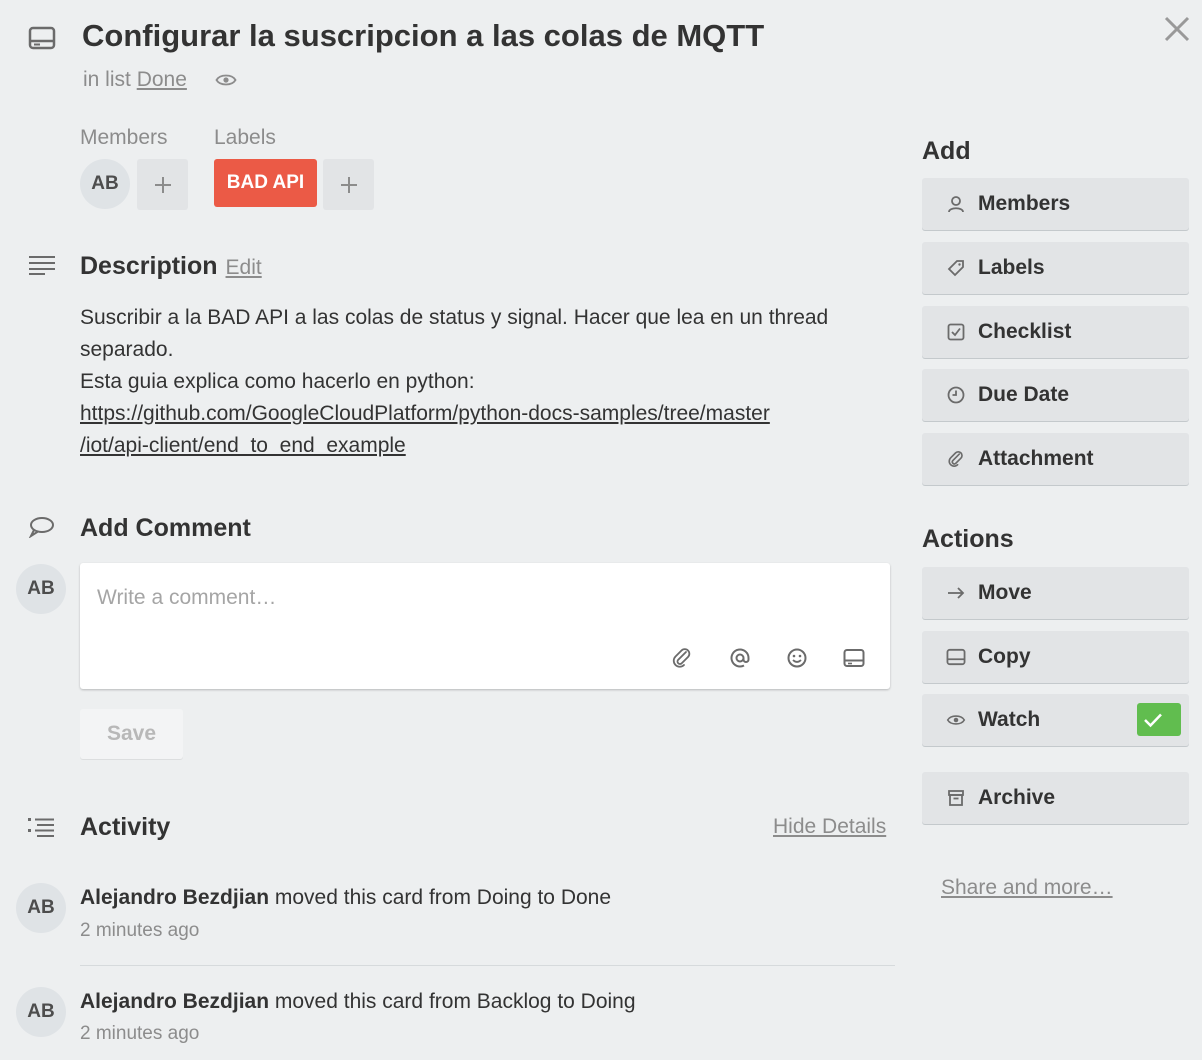 The height and width of the screenshot is (1060, 1202). What do you see at coordinates (1024, 394) in the screenshot?
I see `due-date-button-label: Due Date` at bounding box center [1024, 394].